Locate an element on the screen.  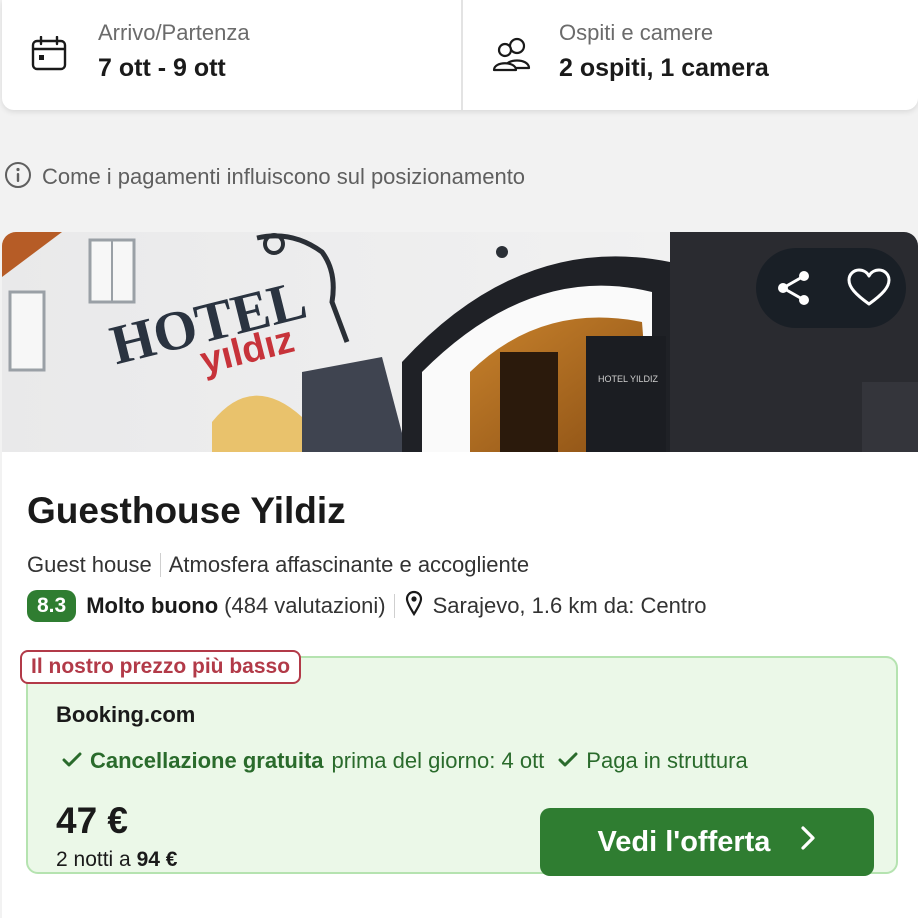
guests-selector: Ospiti e camere 2 ospiti, 1 camera is located at coordinates (690, 55).